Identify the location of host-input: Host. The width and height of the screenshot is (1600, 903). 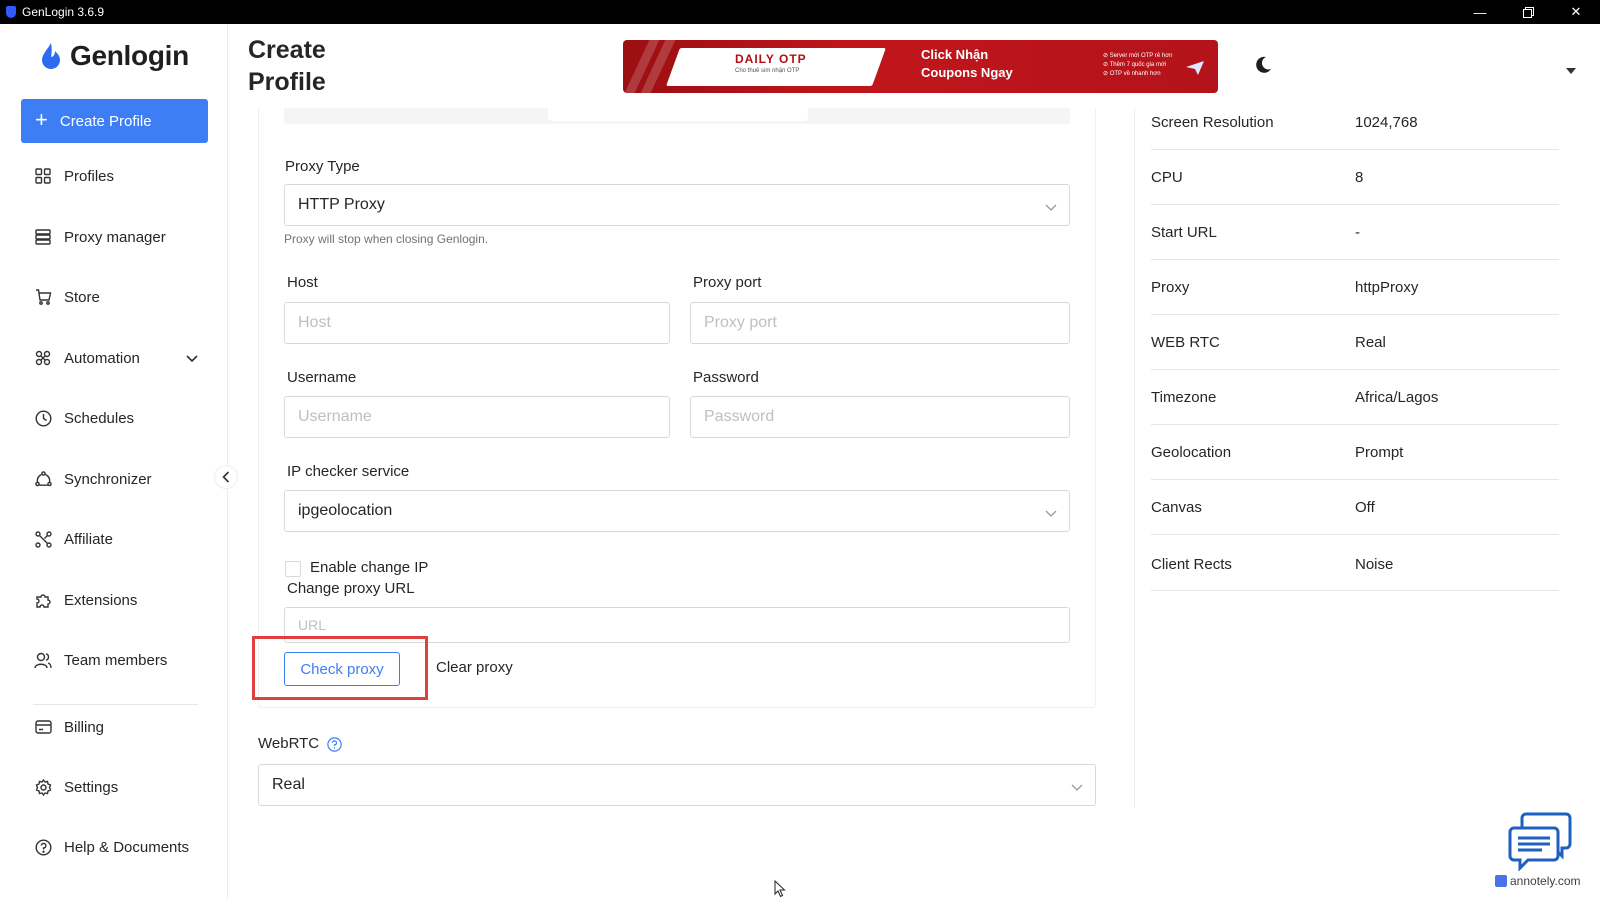
(477, 323).